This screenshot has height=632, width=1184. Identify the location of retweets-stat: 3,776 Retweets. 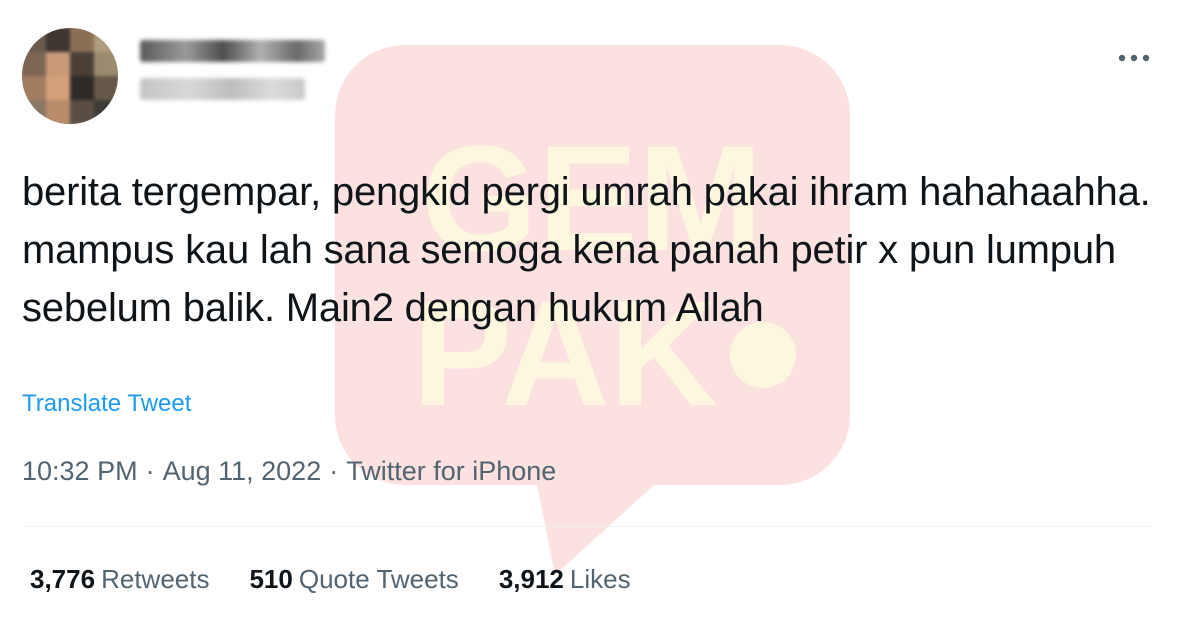
(119, 579).